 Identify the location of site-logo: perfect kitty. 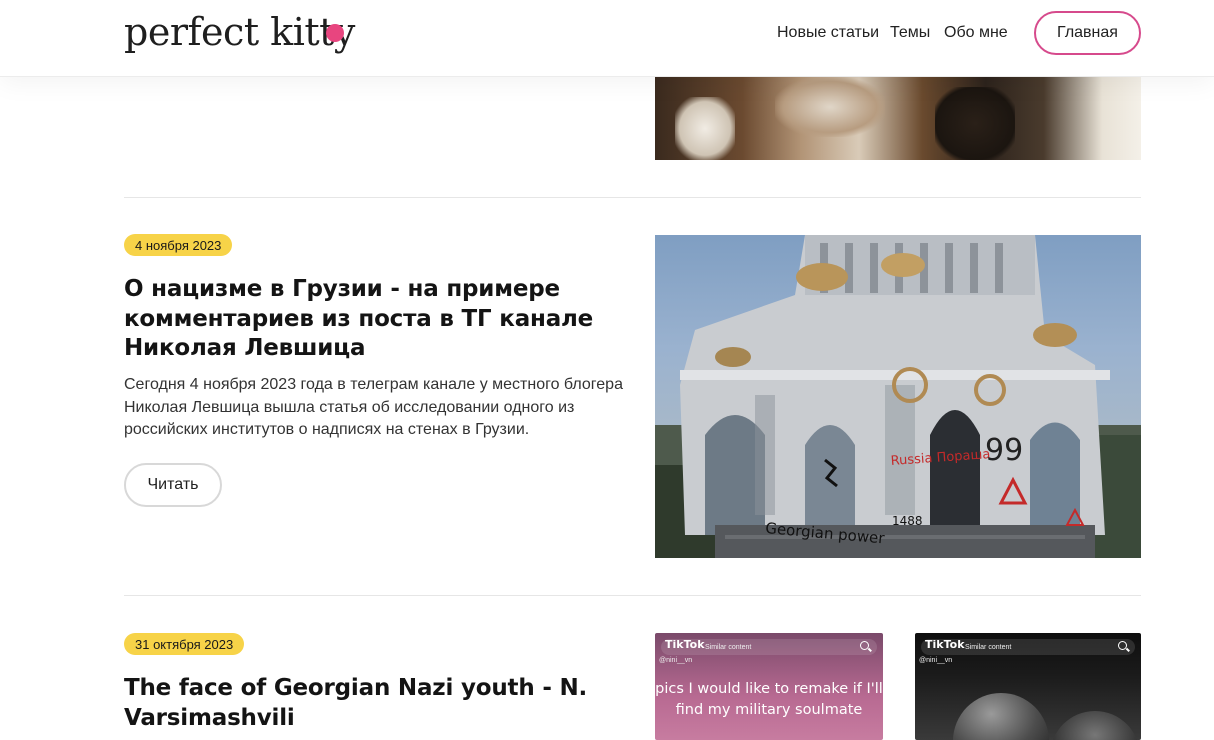
(239, 32).